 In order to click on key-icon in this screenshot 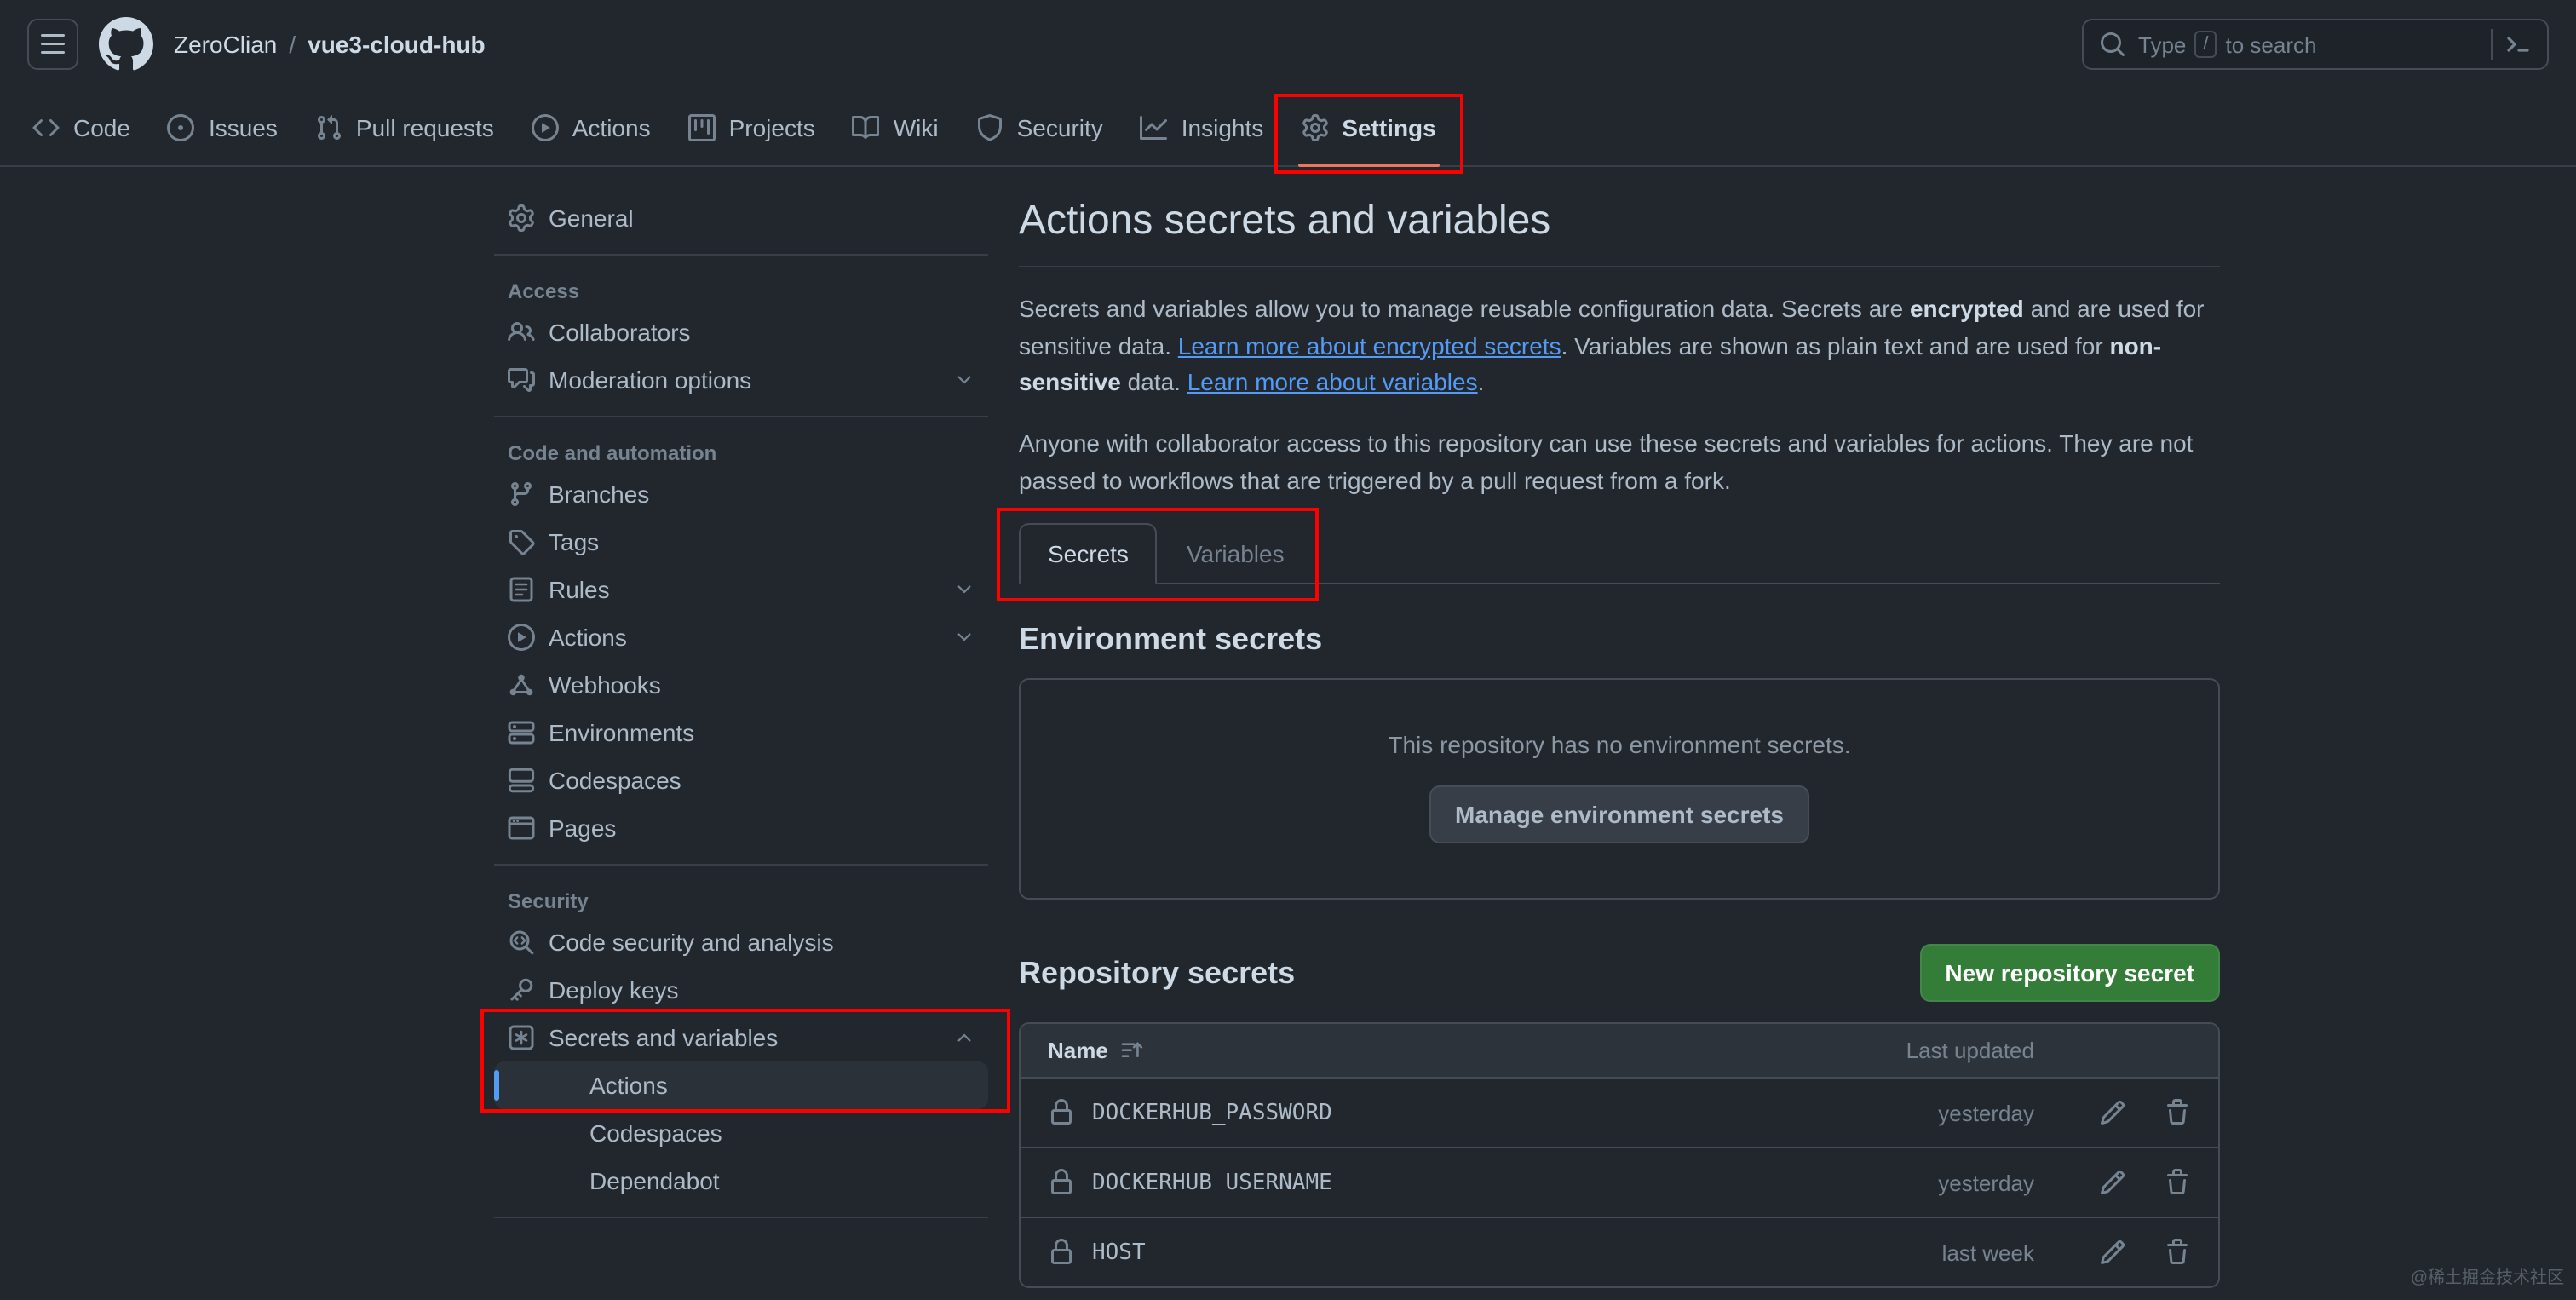, I will do `click(522, 990)`.